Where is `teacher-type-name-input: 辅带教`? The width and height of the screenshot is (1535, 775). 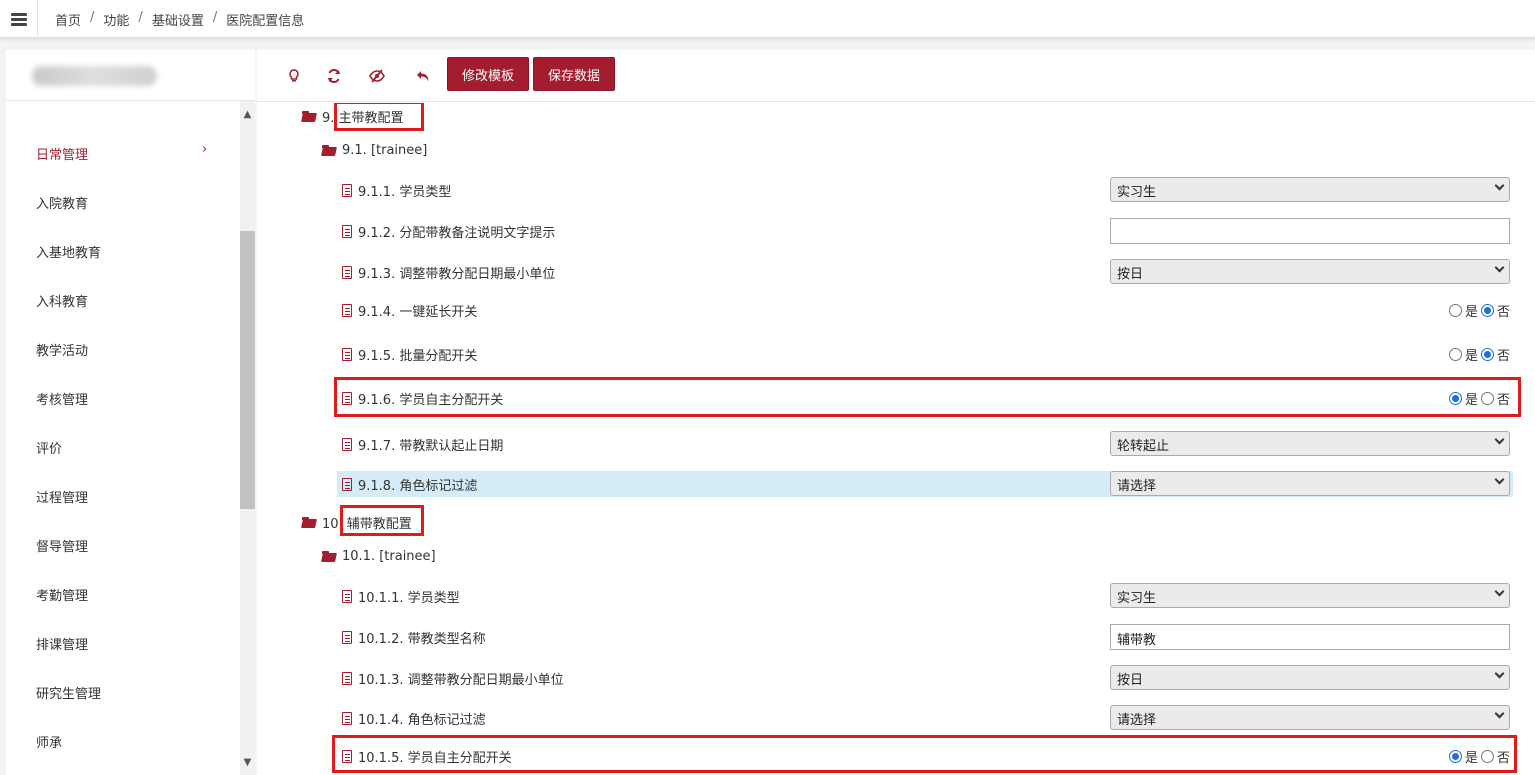
teacher-type-name-input: 辅带教 is located at coordinates (1310, 637).